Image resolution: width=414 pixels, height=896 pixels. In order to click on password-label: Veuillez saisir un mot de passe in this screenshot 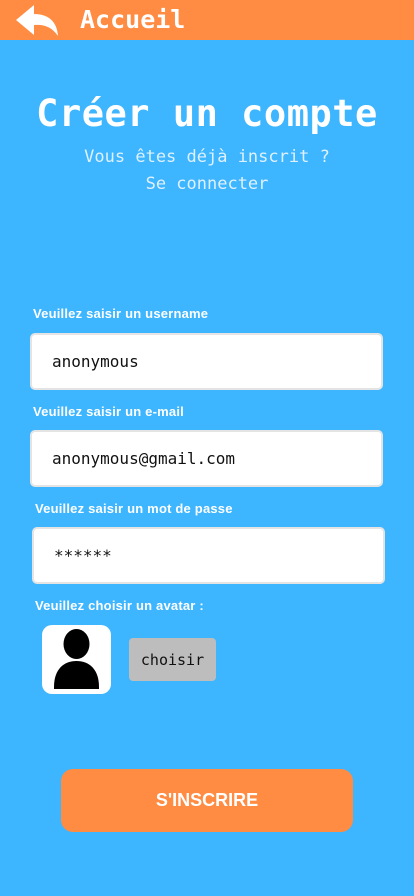, I will do `click(134, 508)`.